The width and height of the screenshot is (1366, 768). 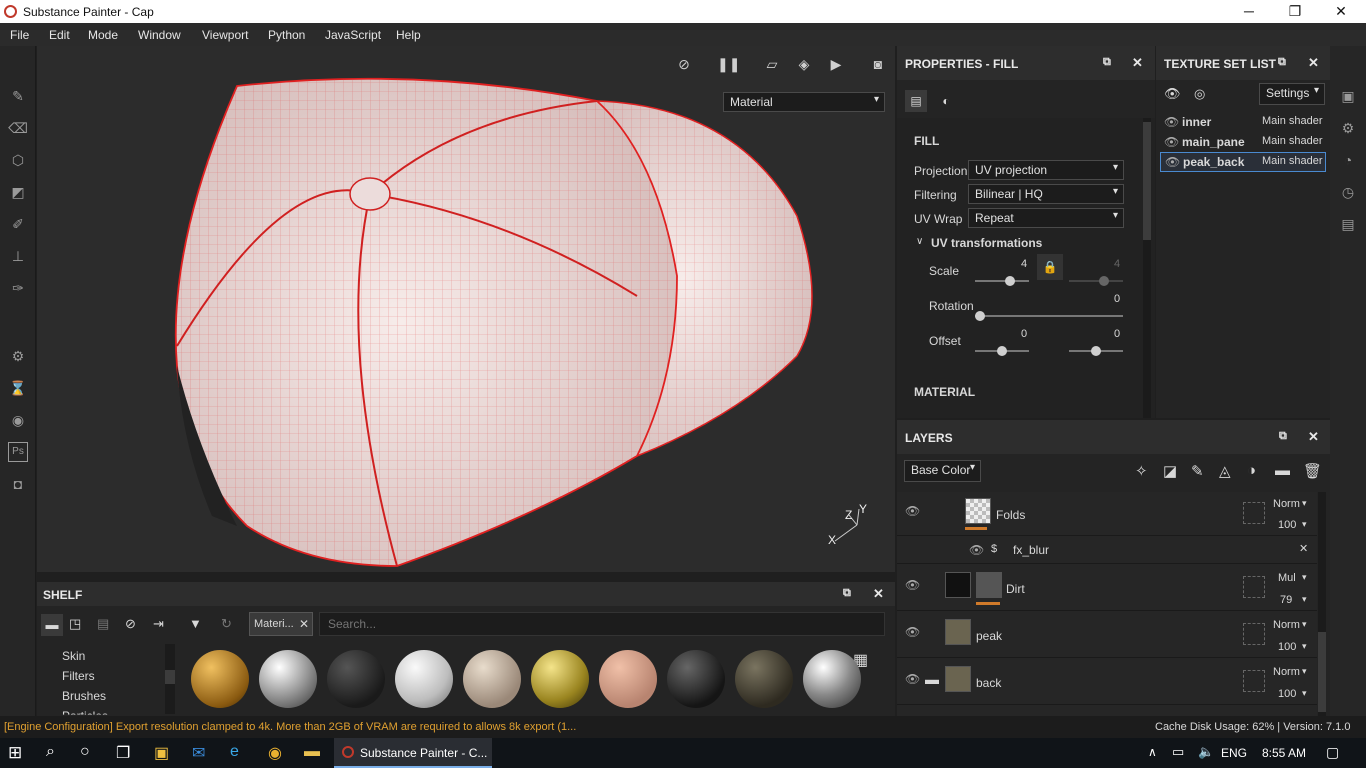 I want to click on add-mask-icon: ◪, so click(x=1170, y=471).